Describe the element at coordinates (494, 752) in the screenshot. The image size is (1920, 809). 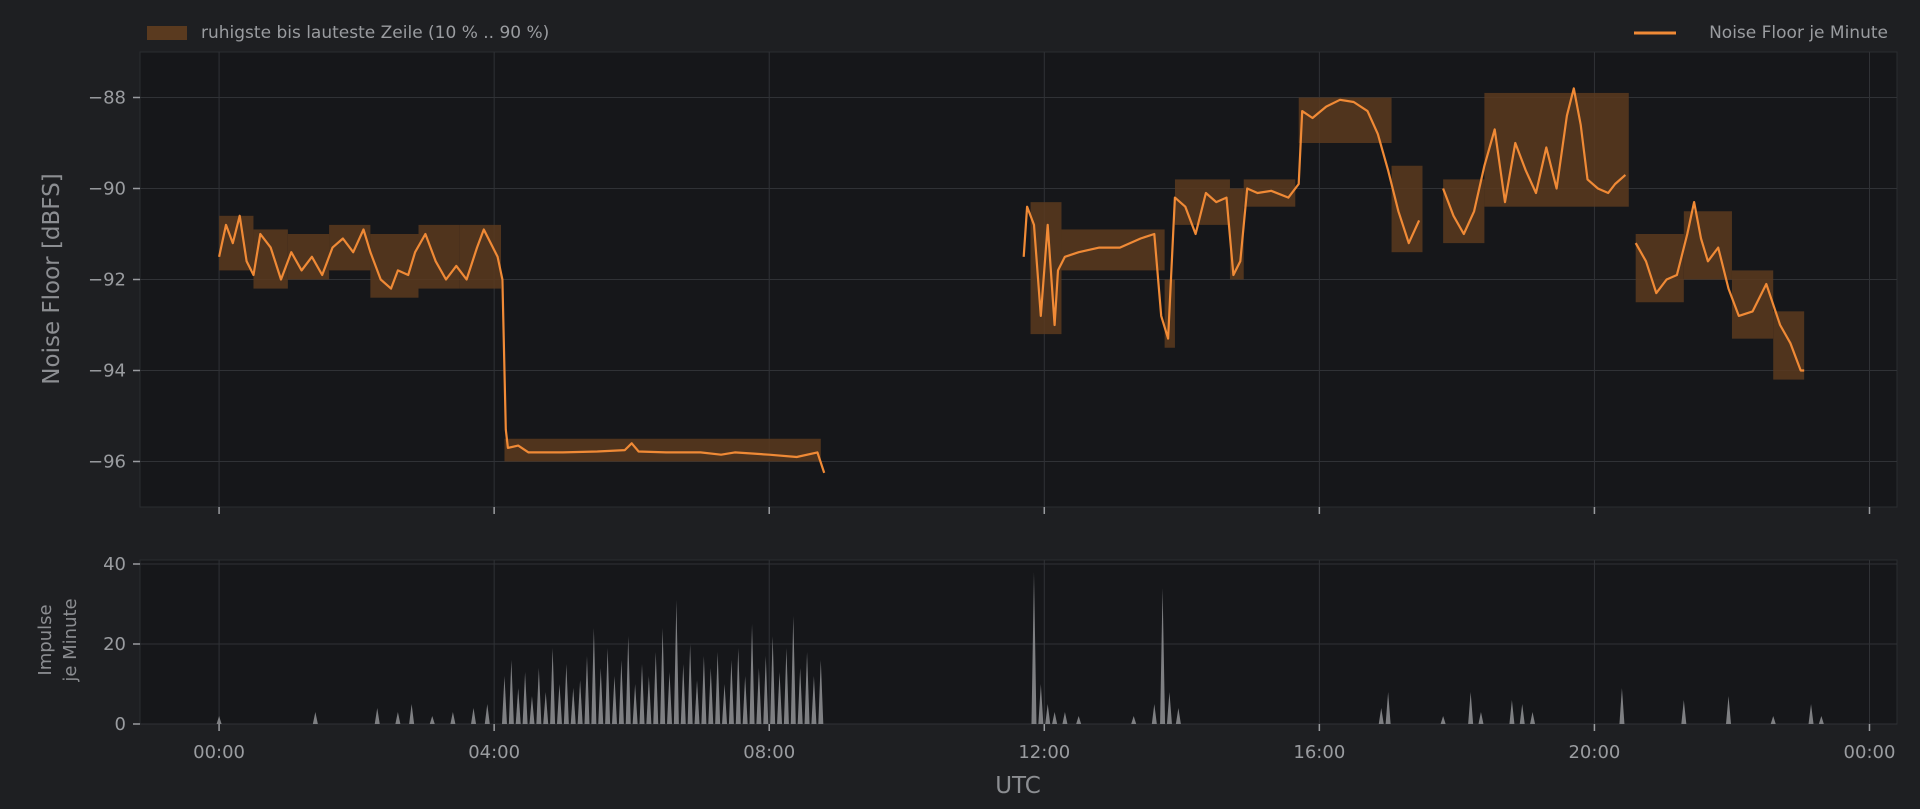
I see `x-tick-label: 04:00` at that location.